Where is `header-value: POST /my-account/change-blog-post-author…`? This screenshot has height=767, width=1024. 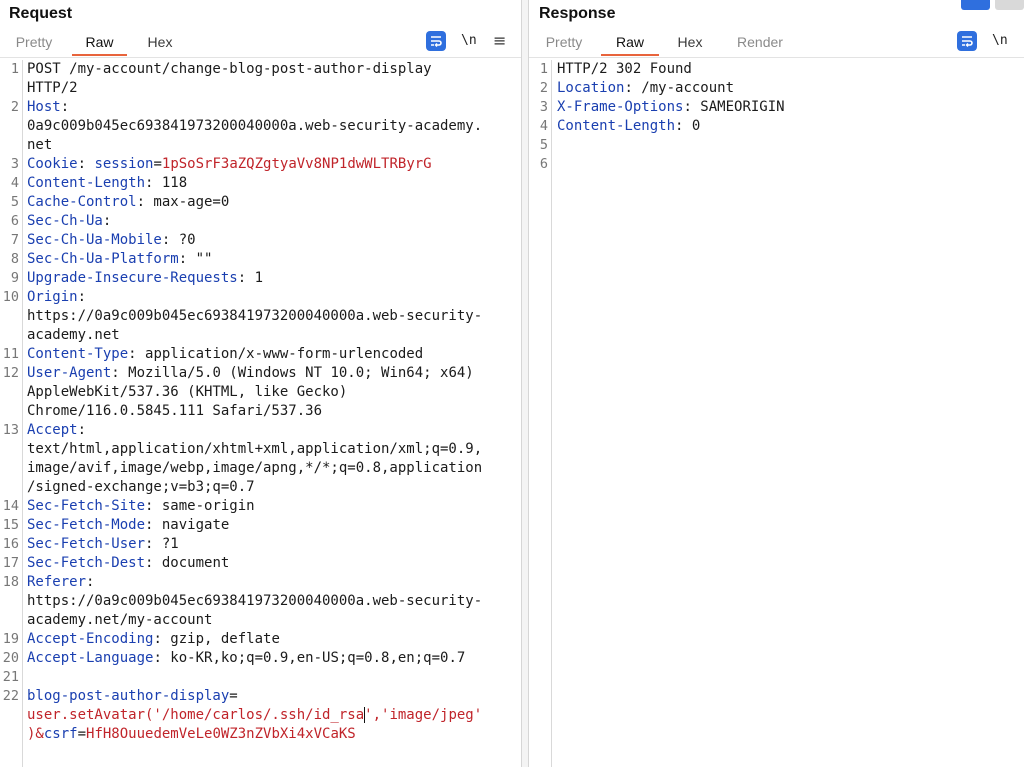
header-value: POST /my-account/change-blog-post-author… is located at coordinates (229, 69).